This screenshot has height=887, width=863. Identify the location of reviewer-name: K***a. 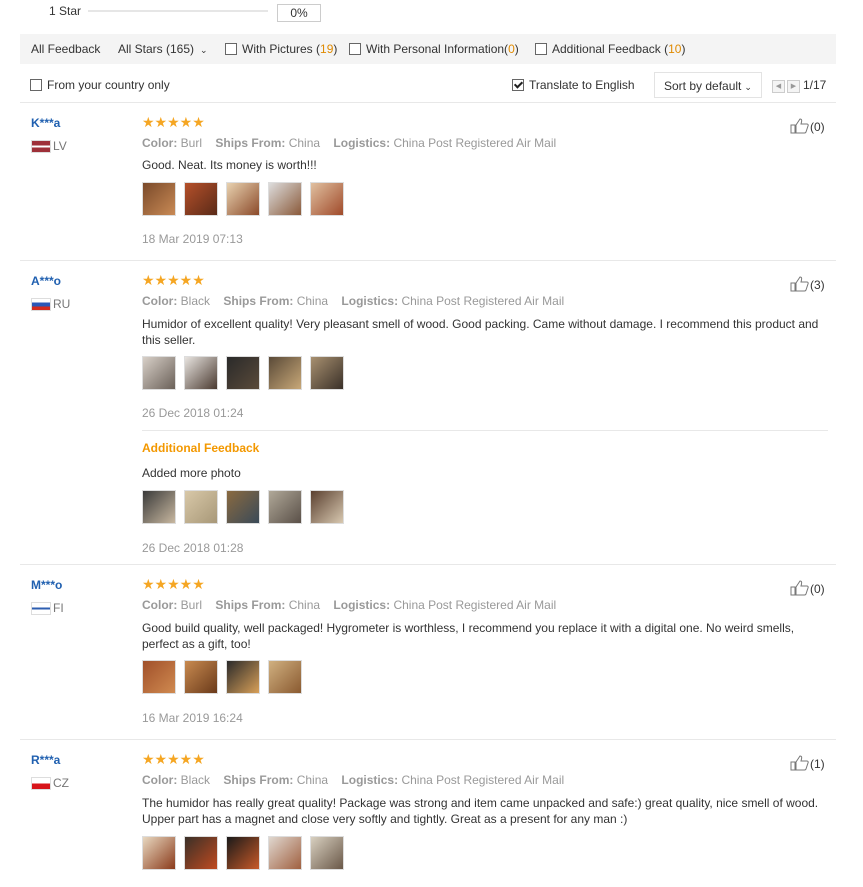
(45, 123).